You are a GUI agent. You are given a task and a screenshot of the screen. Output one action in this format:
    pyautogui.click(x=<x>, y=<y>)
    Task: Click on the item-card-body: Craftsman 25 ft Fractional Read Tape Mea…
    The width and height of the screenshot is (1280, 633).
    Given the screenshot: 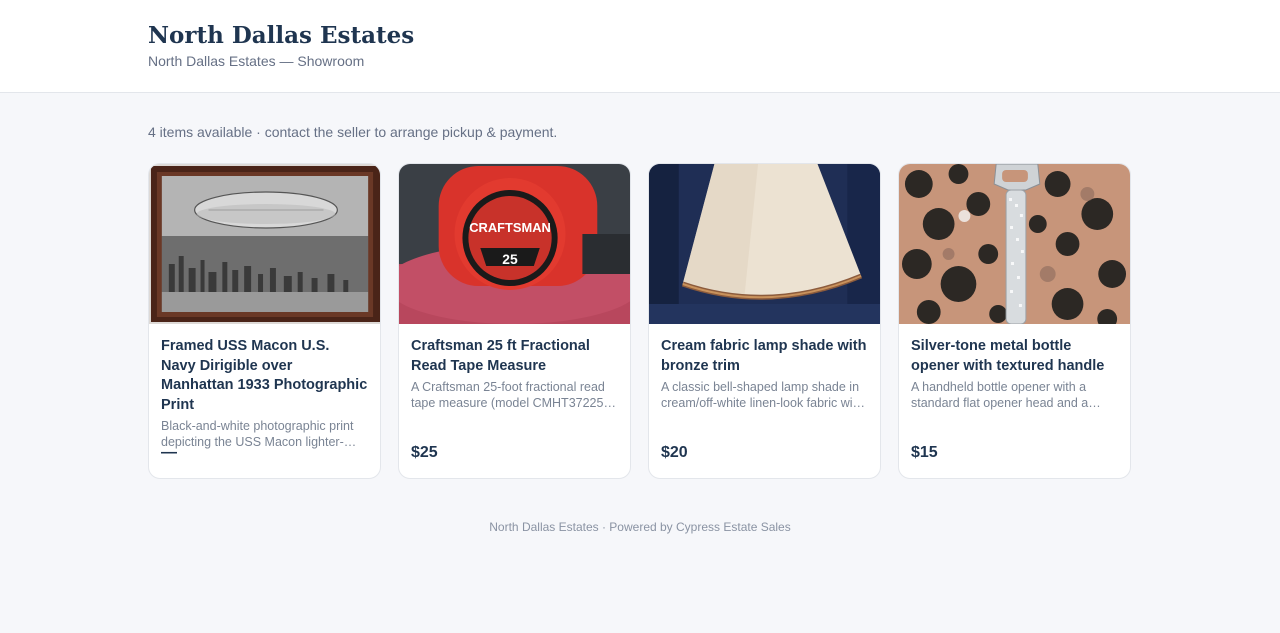 What is the action you would take?
    pyautogui.click(x=514, y=401)
    